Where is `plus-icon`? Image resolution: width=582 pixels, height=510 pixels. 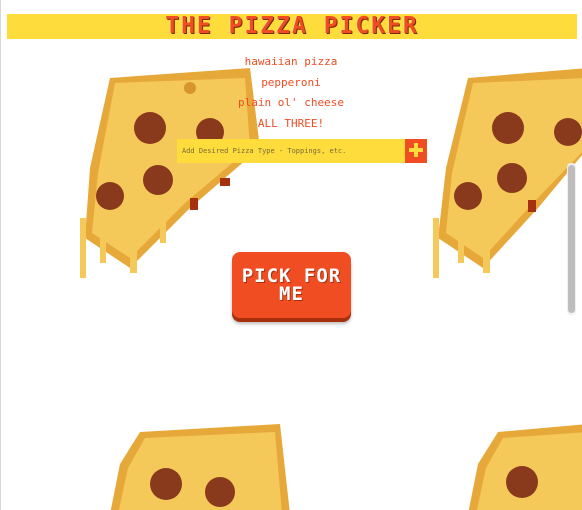 plus-icon is located at coordinates (416, 151).